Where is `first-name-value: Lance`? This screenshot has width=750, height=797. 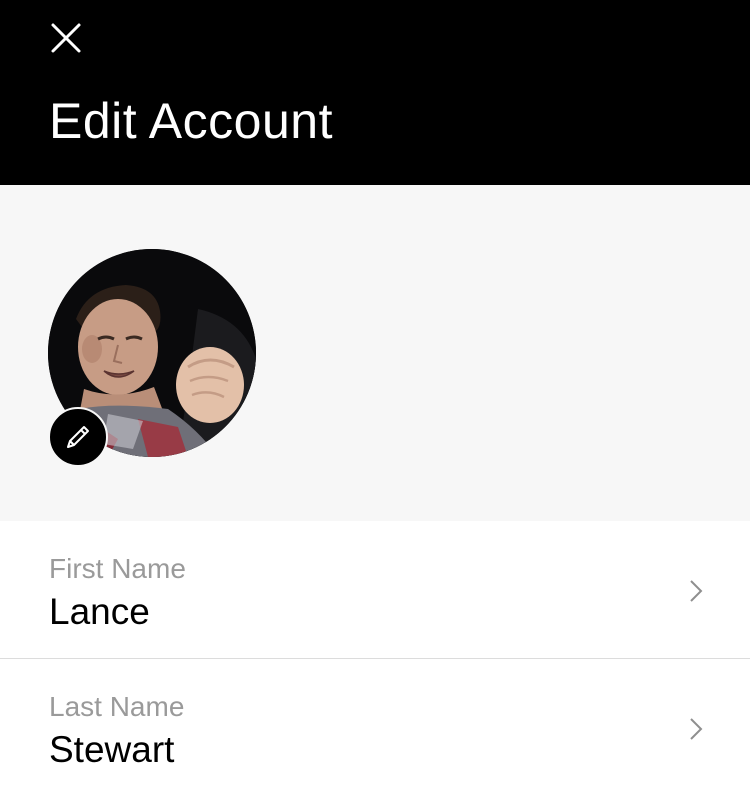
first-name-value: Lance is located at coordinates (99, 611).